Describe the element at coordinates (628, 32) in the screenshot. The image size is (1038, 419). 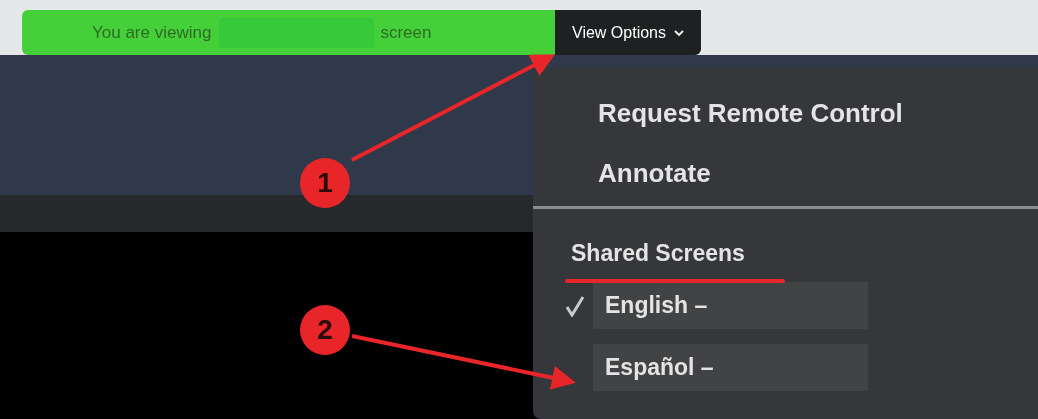
I see `view-options-button: View Options` at that location.